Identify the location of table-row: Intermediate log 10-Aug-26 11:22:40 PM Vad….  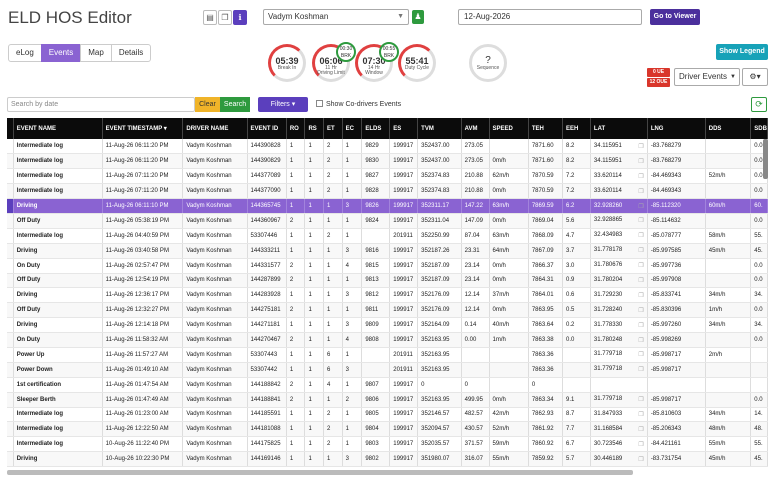
(387, 444).